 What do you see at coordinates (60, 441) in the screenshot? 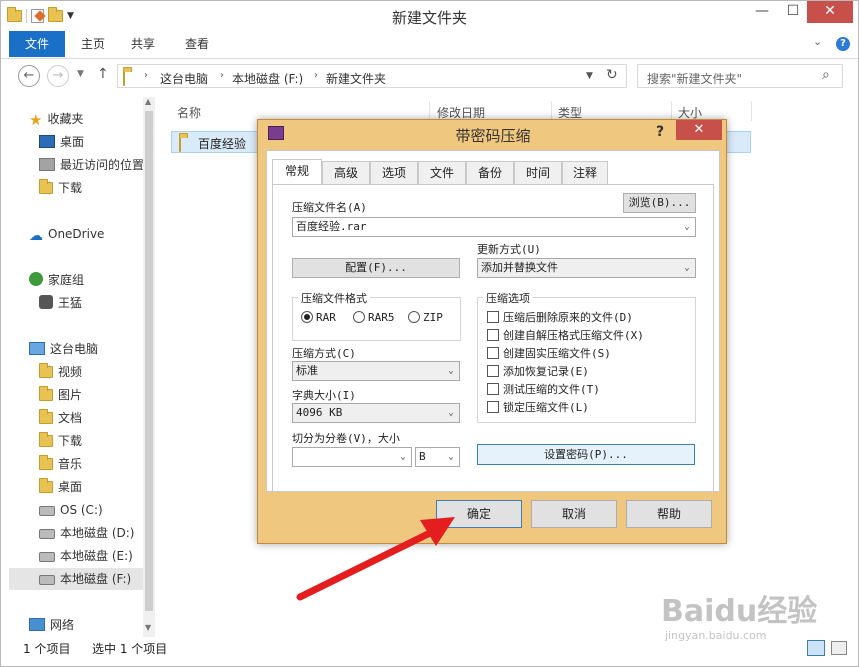
I see `sidebar-item-pc-downloads: 下载` at bounding box center [60, 441].